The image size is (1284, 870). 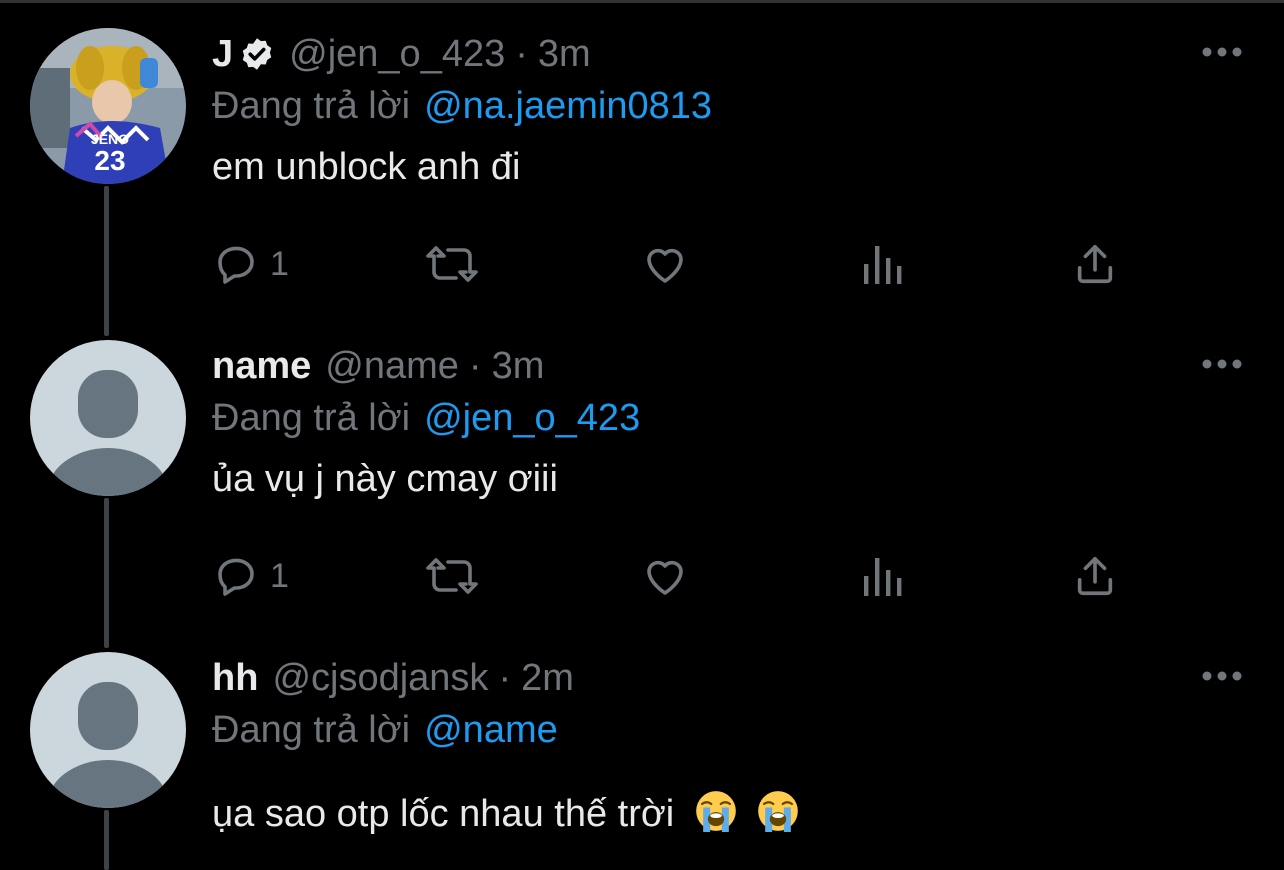 What do you see at coordinates (385, 479) in the screenshot?
I see `tweet-text: ủa vụ j này cmay ơiii` at bounding box center [385, 479].